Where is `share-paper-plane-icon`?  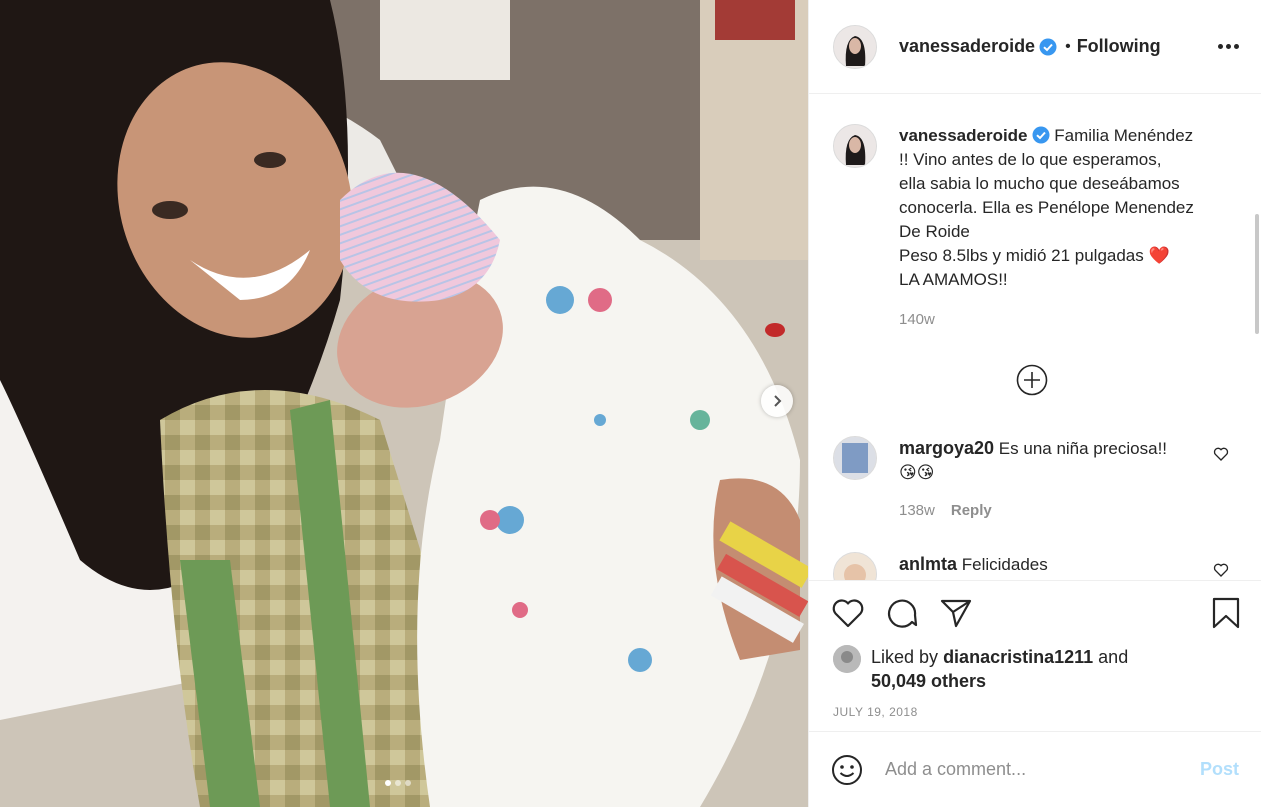
share-paper-plane-icon is located at coordinates (956, 615).